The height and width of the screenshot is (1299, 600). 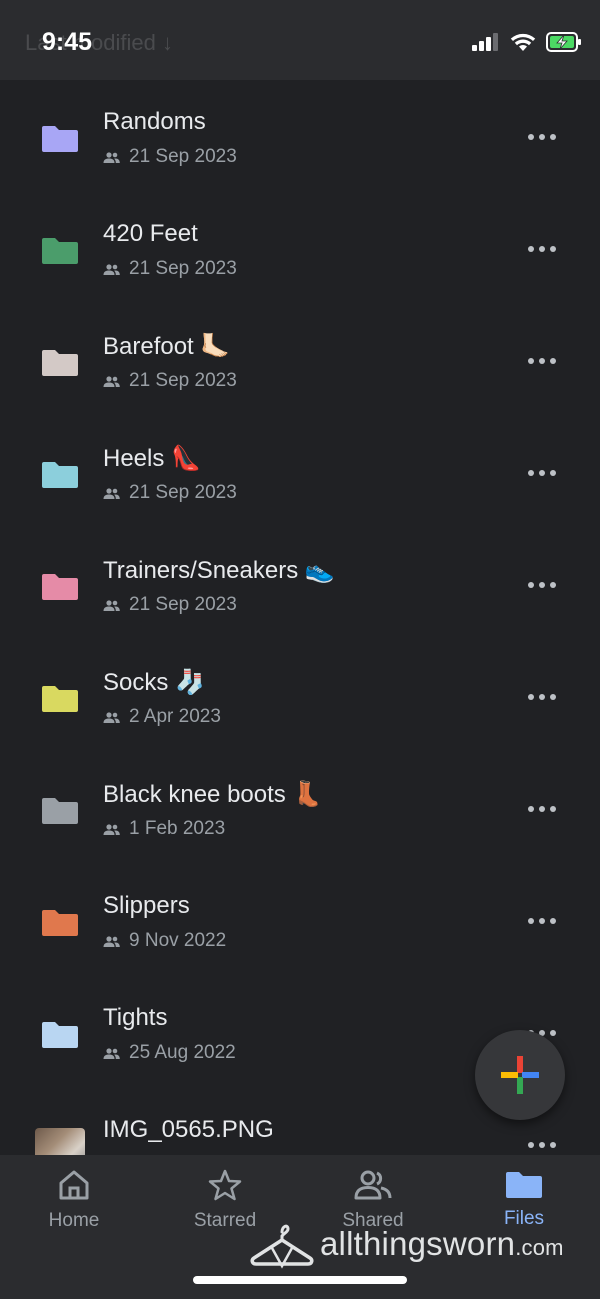 I want to click on file-meta: 9 Nov 2022, so click(x=164, y=941).